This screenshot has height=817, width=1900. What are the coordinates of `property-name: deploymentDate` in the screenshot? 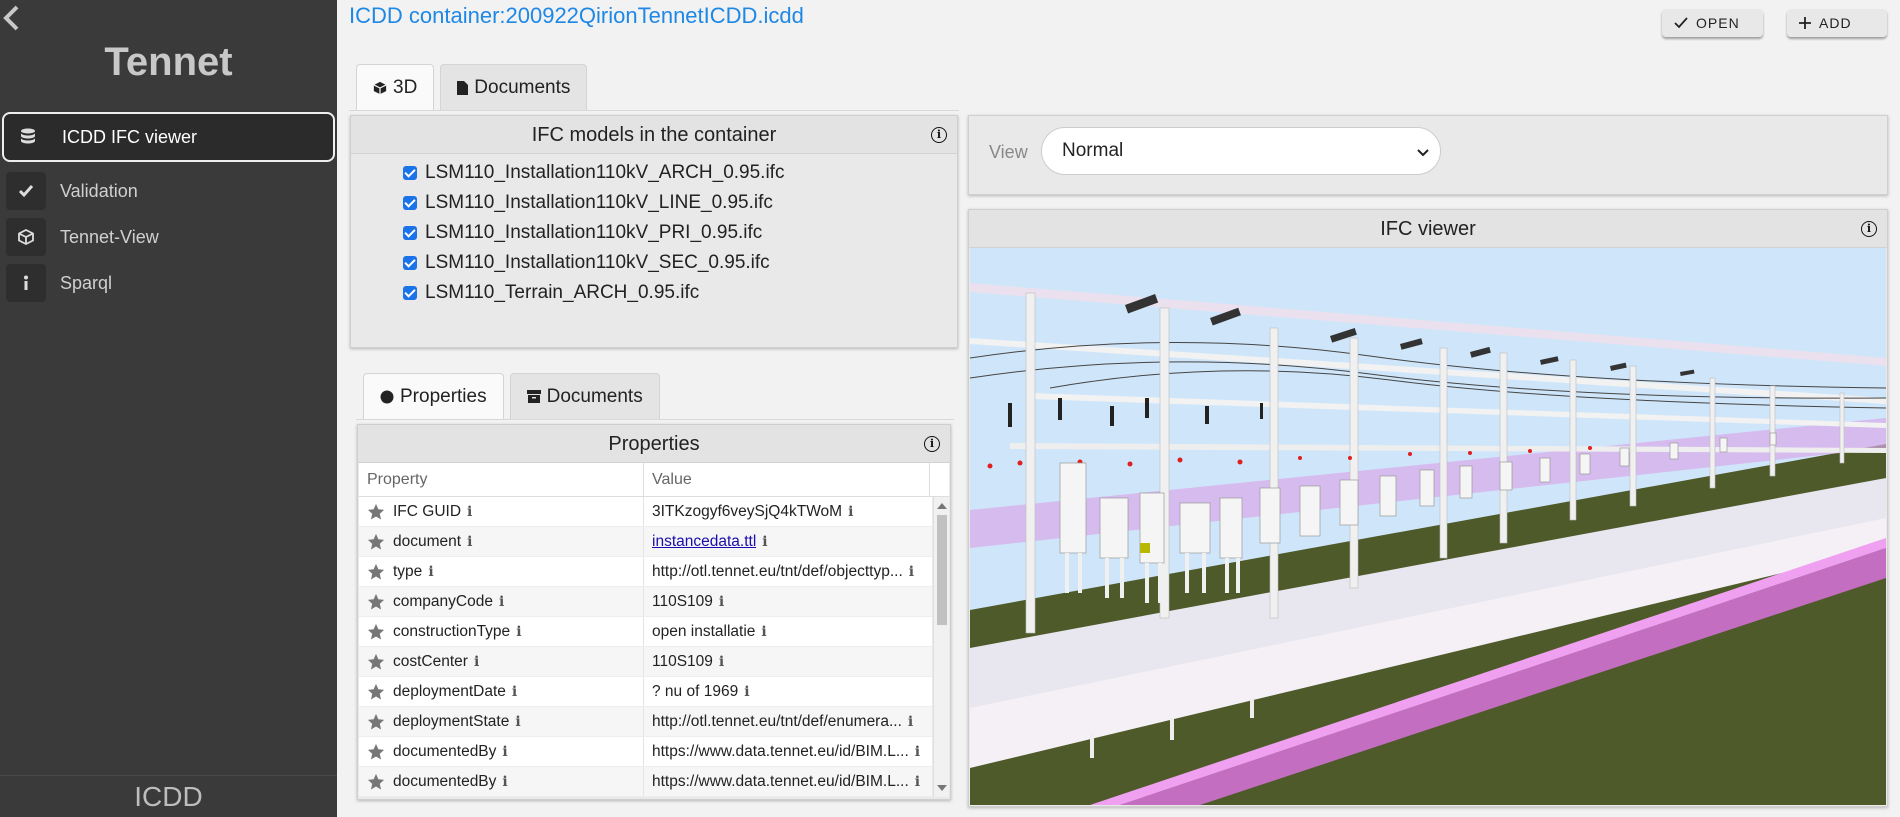 It's located at (449, 691).